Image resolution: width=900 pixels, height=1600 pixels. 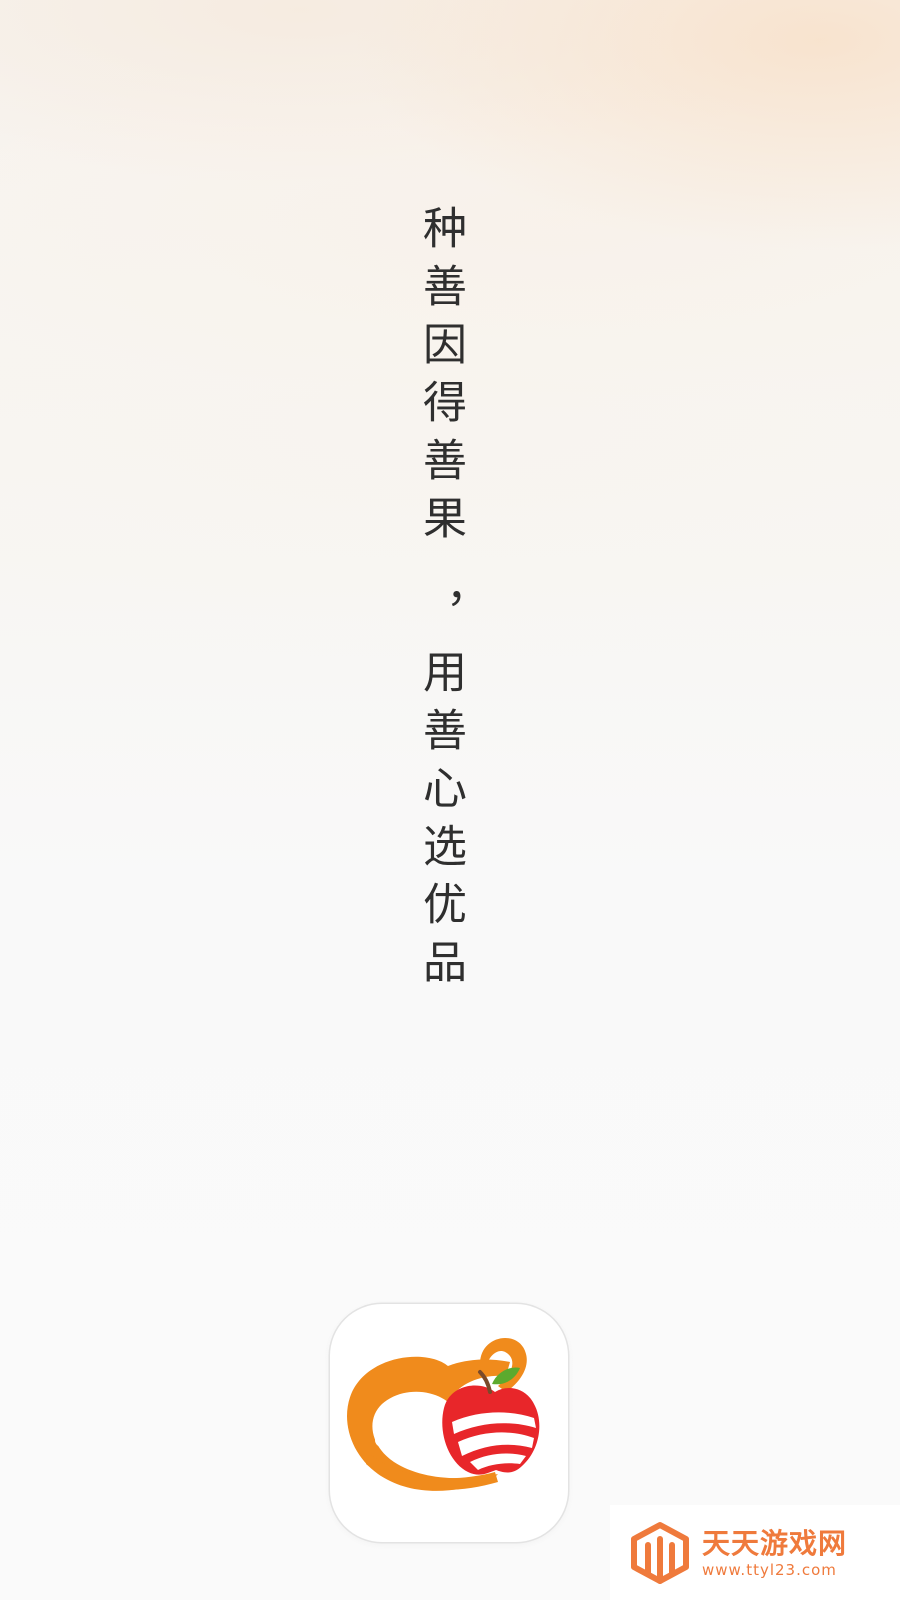 What do you see at coordinates (443, 1414) in the screenshot?
I see `heart-apple-logo-icon` at bounding box center [443, 1414].